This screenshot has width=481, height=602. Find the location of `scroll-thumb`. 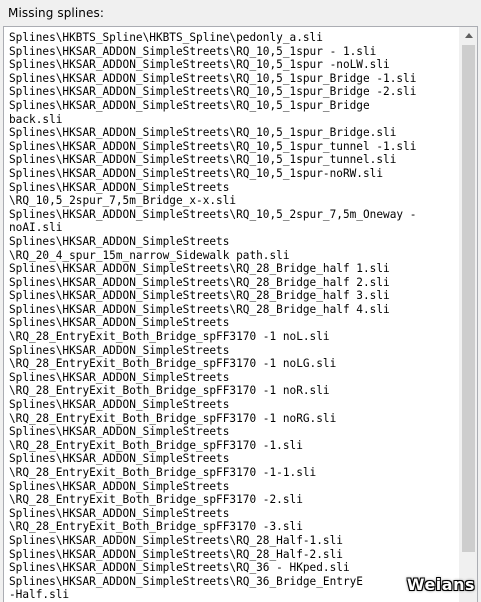

scroll-thumb is located at coordinates (468, 298).